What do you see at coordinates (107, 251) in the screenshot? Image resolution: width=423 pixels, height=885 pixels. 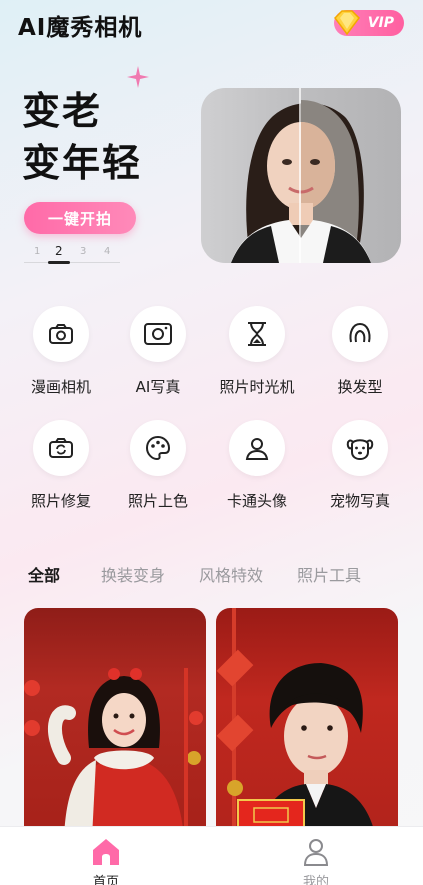 I see `pager-dot-4: 4` at bounding box center [107, 251].